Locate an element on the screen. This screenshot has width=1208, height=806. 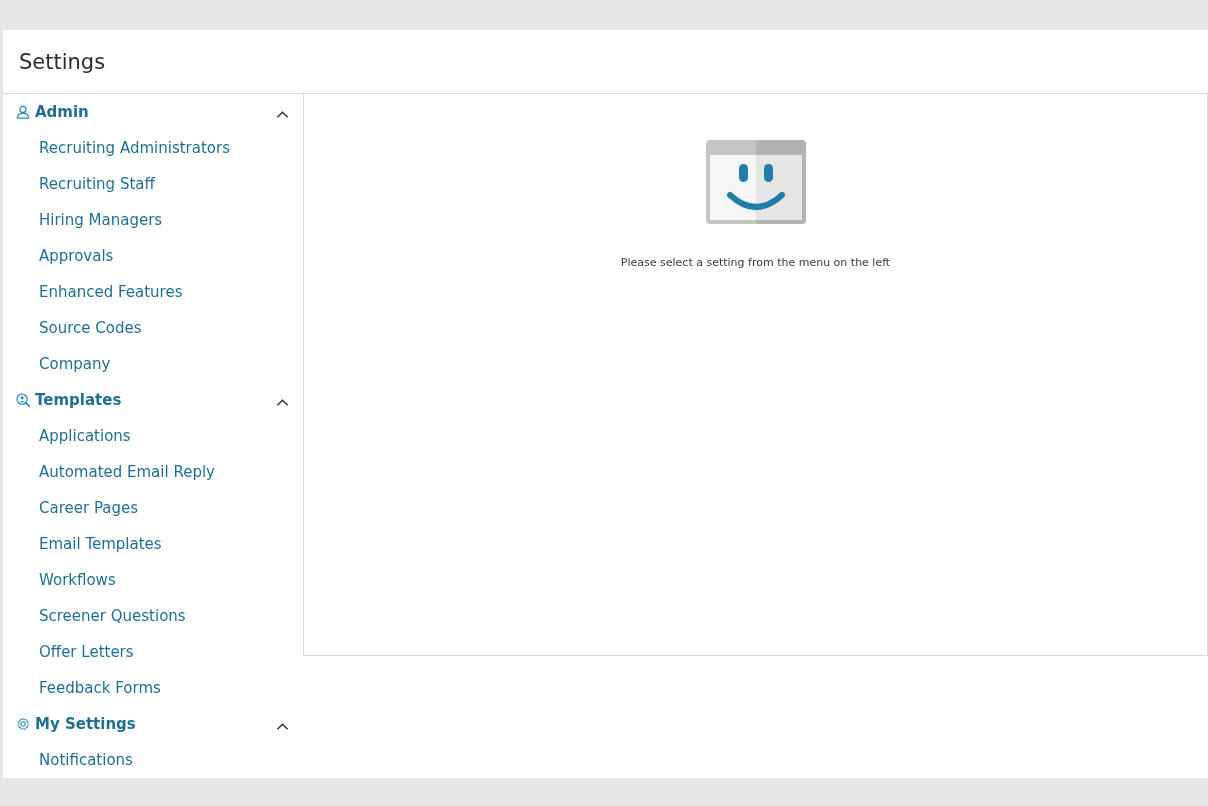
sidebar-link: Company is located at coordinates (57, 364).